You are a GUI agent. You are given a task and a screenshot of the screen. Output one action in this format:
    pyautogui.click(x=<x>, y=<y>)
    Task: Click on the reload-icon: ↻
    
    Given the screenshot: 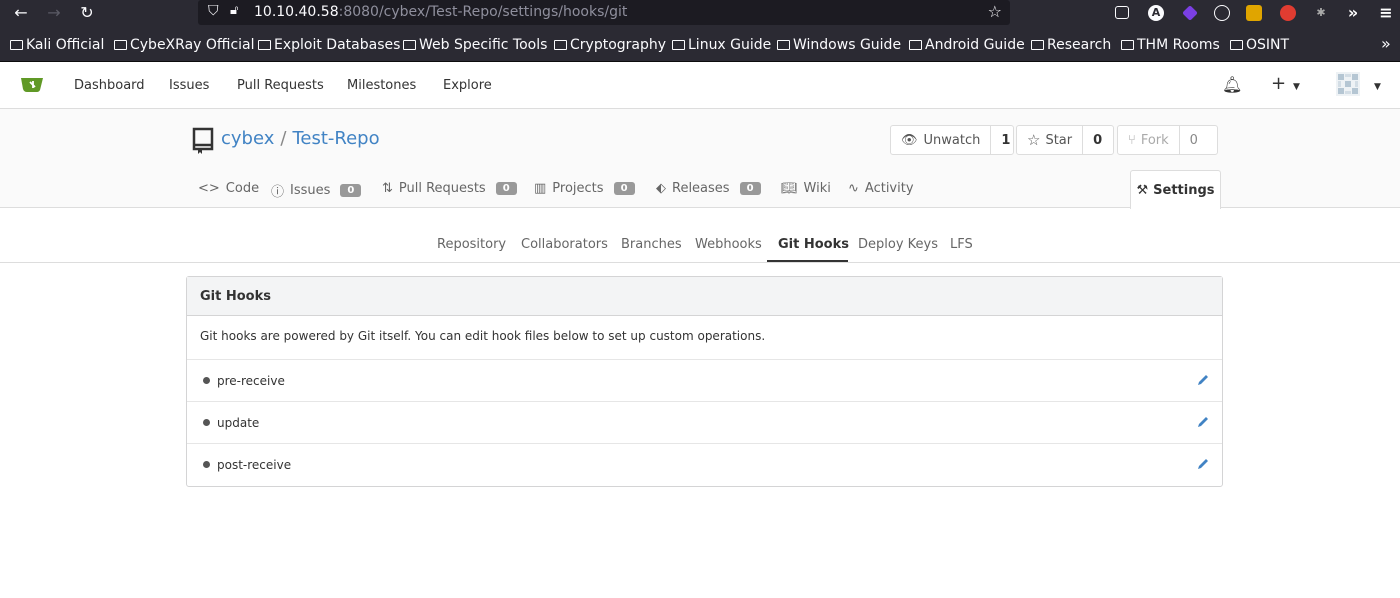 What is the action you would take?
    pyautogui.click(x=87, y=13)
    